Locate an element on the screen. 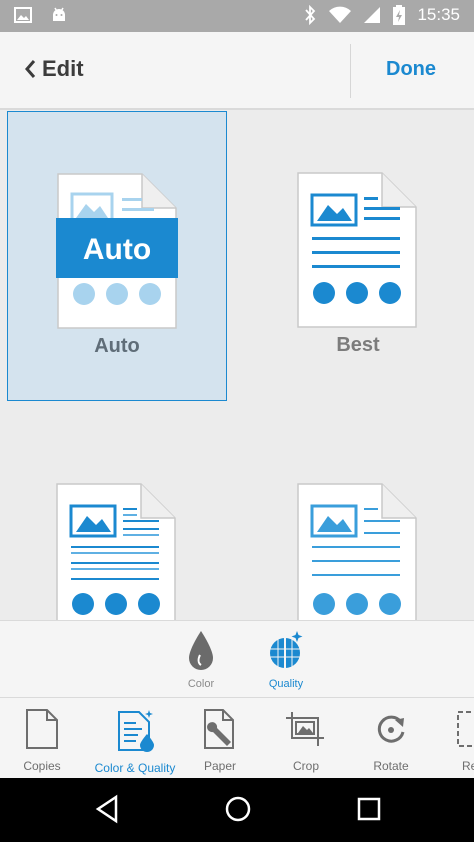  app-bar-divider is located at coordinates (350, 71).